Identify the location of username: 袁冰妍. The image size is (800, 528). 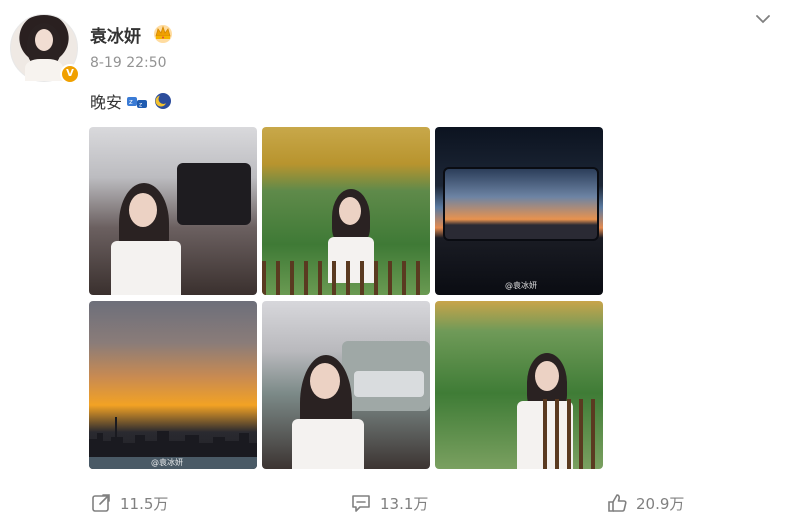
(115, 34).